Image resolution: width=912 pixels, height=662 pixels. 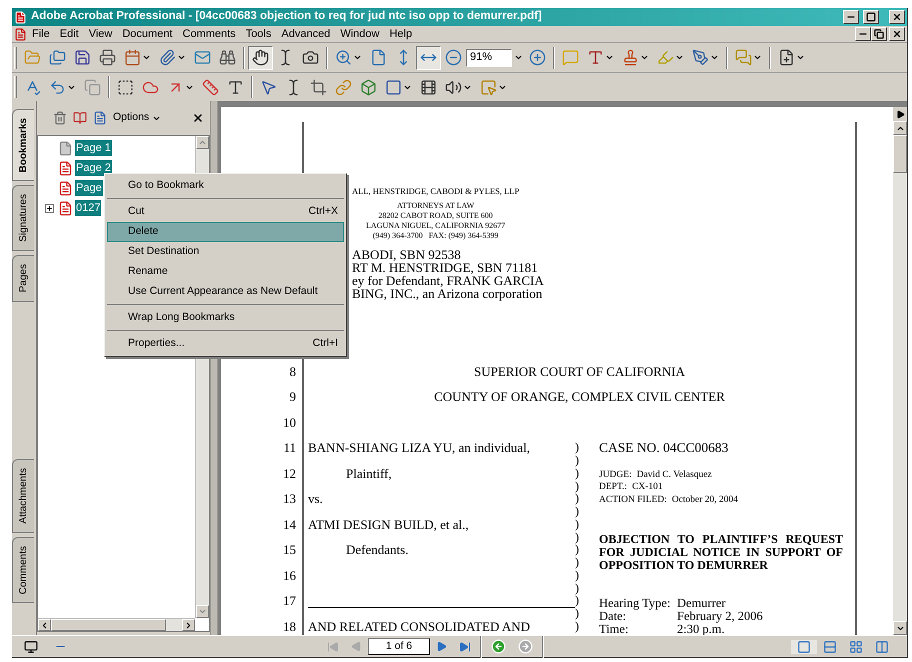 What do you see at coordinates (198, 118) in the screenshot?
I see `close-panel-button` at bounding box center [198, 118].